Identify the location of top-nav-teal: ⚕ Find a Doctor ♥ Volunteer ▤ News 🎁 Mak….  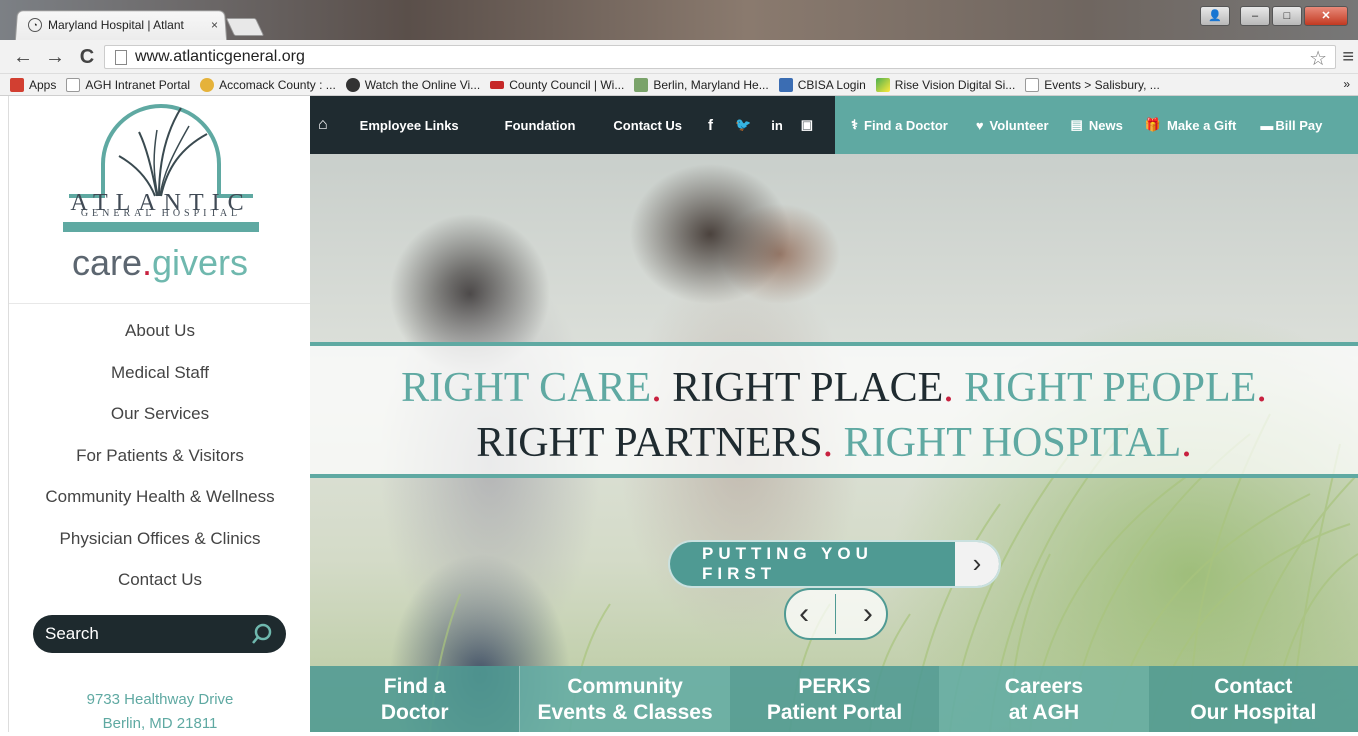
(1096, 125).